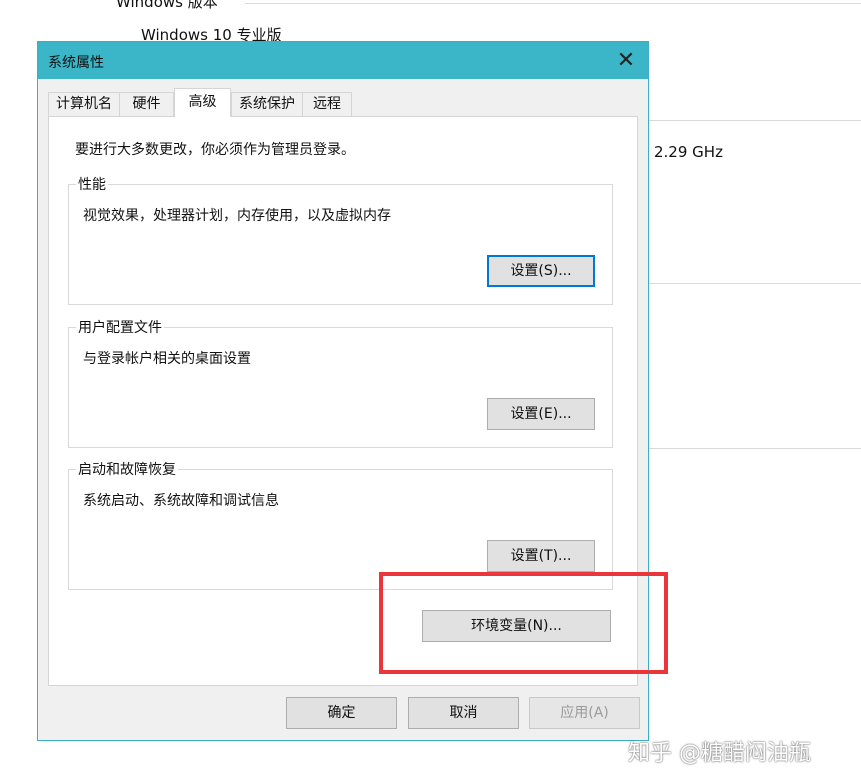 This screenshot has height=783, width=861. What do you see at coordinates (92, 184) in the screenshot?
I see `group-title: 性能` at bounding box center [92, 184].